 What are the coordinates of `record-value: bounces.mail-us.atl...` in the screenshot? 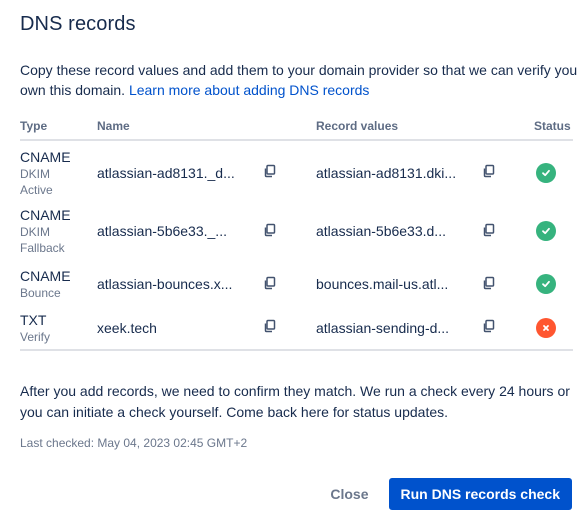 It's located at (382, 284).